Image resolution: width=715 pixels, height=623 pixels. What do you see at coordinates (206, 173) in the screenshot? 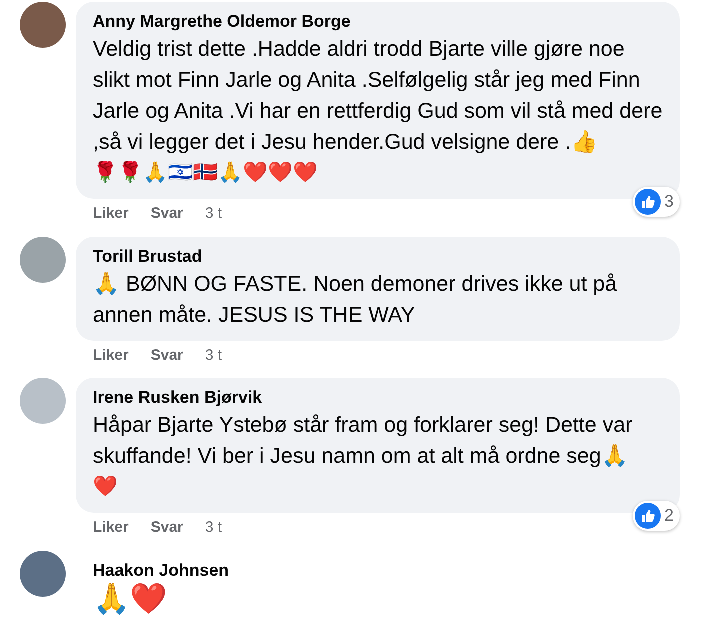
I see `emoji-line: 🌹🌹🙏🇮🇱🇳🇴🙏❤❤❤` at bounding box center [206, 173].